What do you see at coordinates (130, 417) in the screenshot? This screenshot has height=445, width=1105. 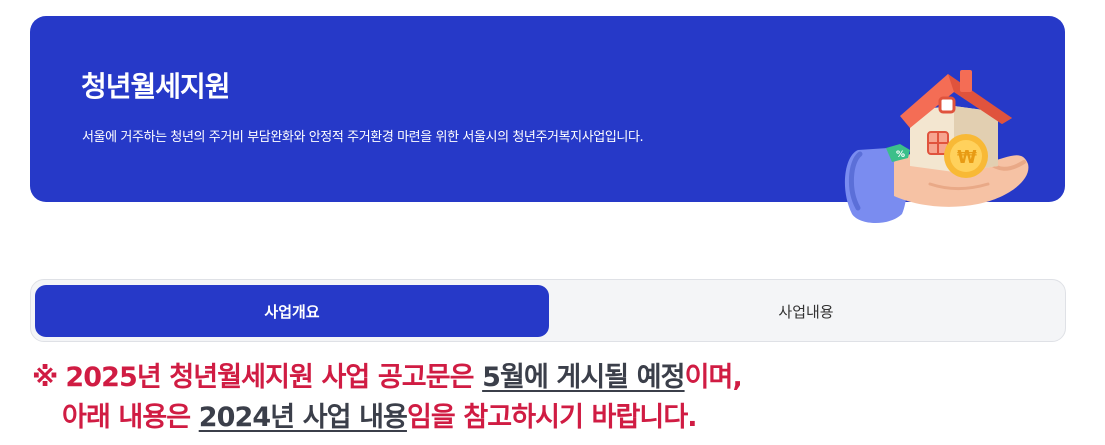 I see `notice-line2-start: 아래 내용은` at bounding box center [130, 417].